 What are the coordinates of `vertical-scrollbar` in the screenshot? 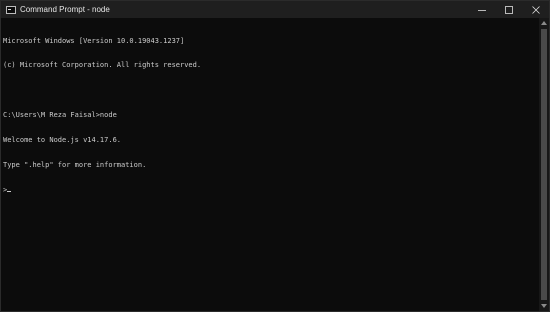 It's located at (544, 164).